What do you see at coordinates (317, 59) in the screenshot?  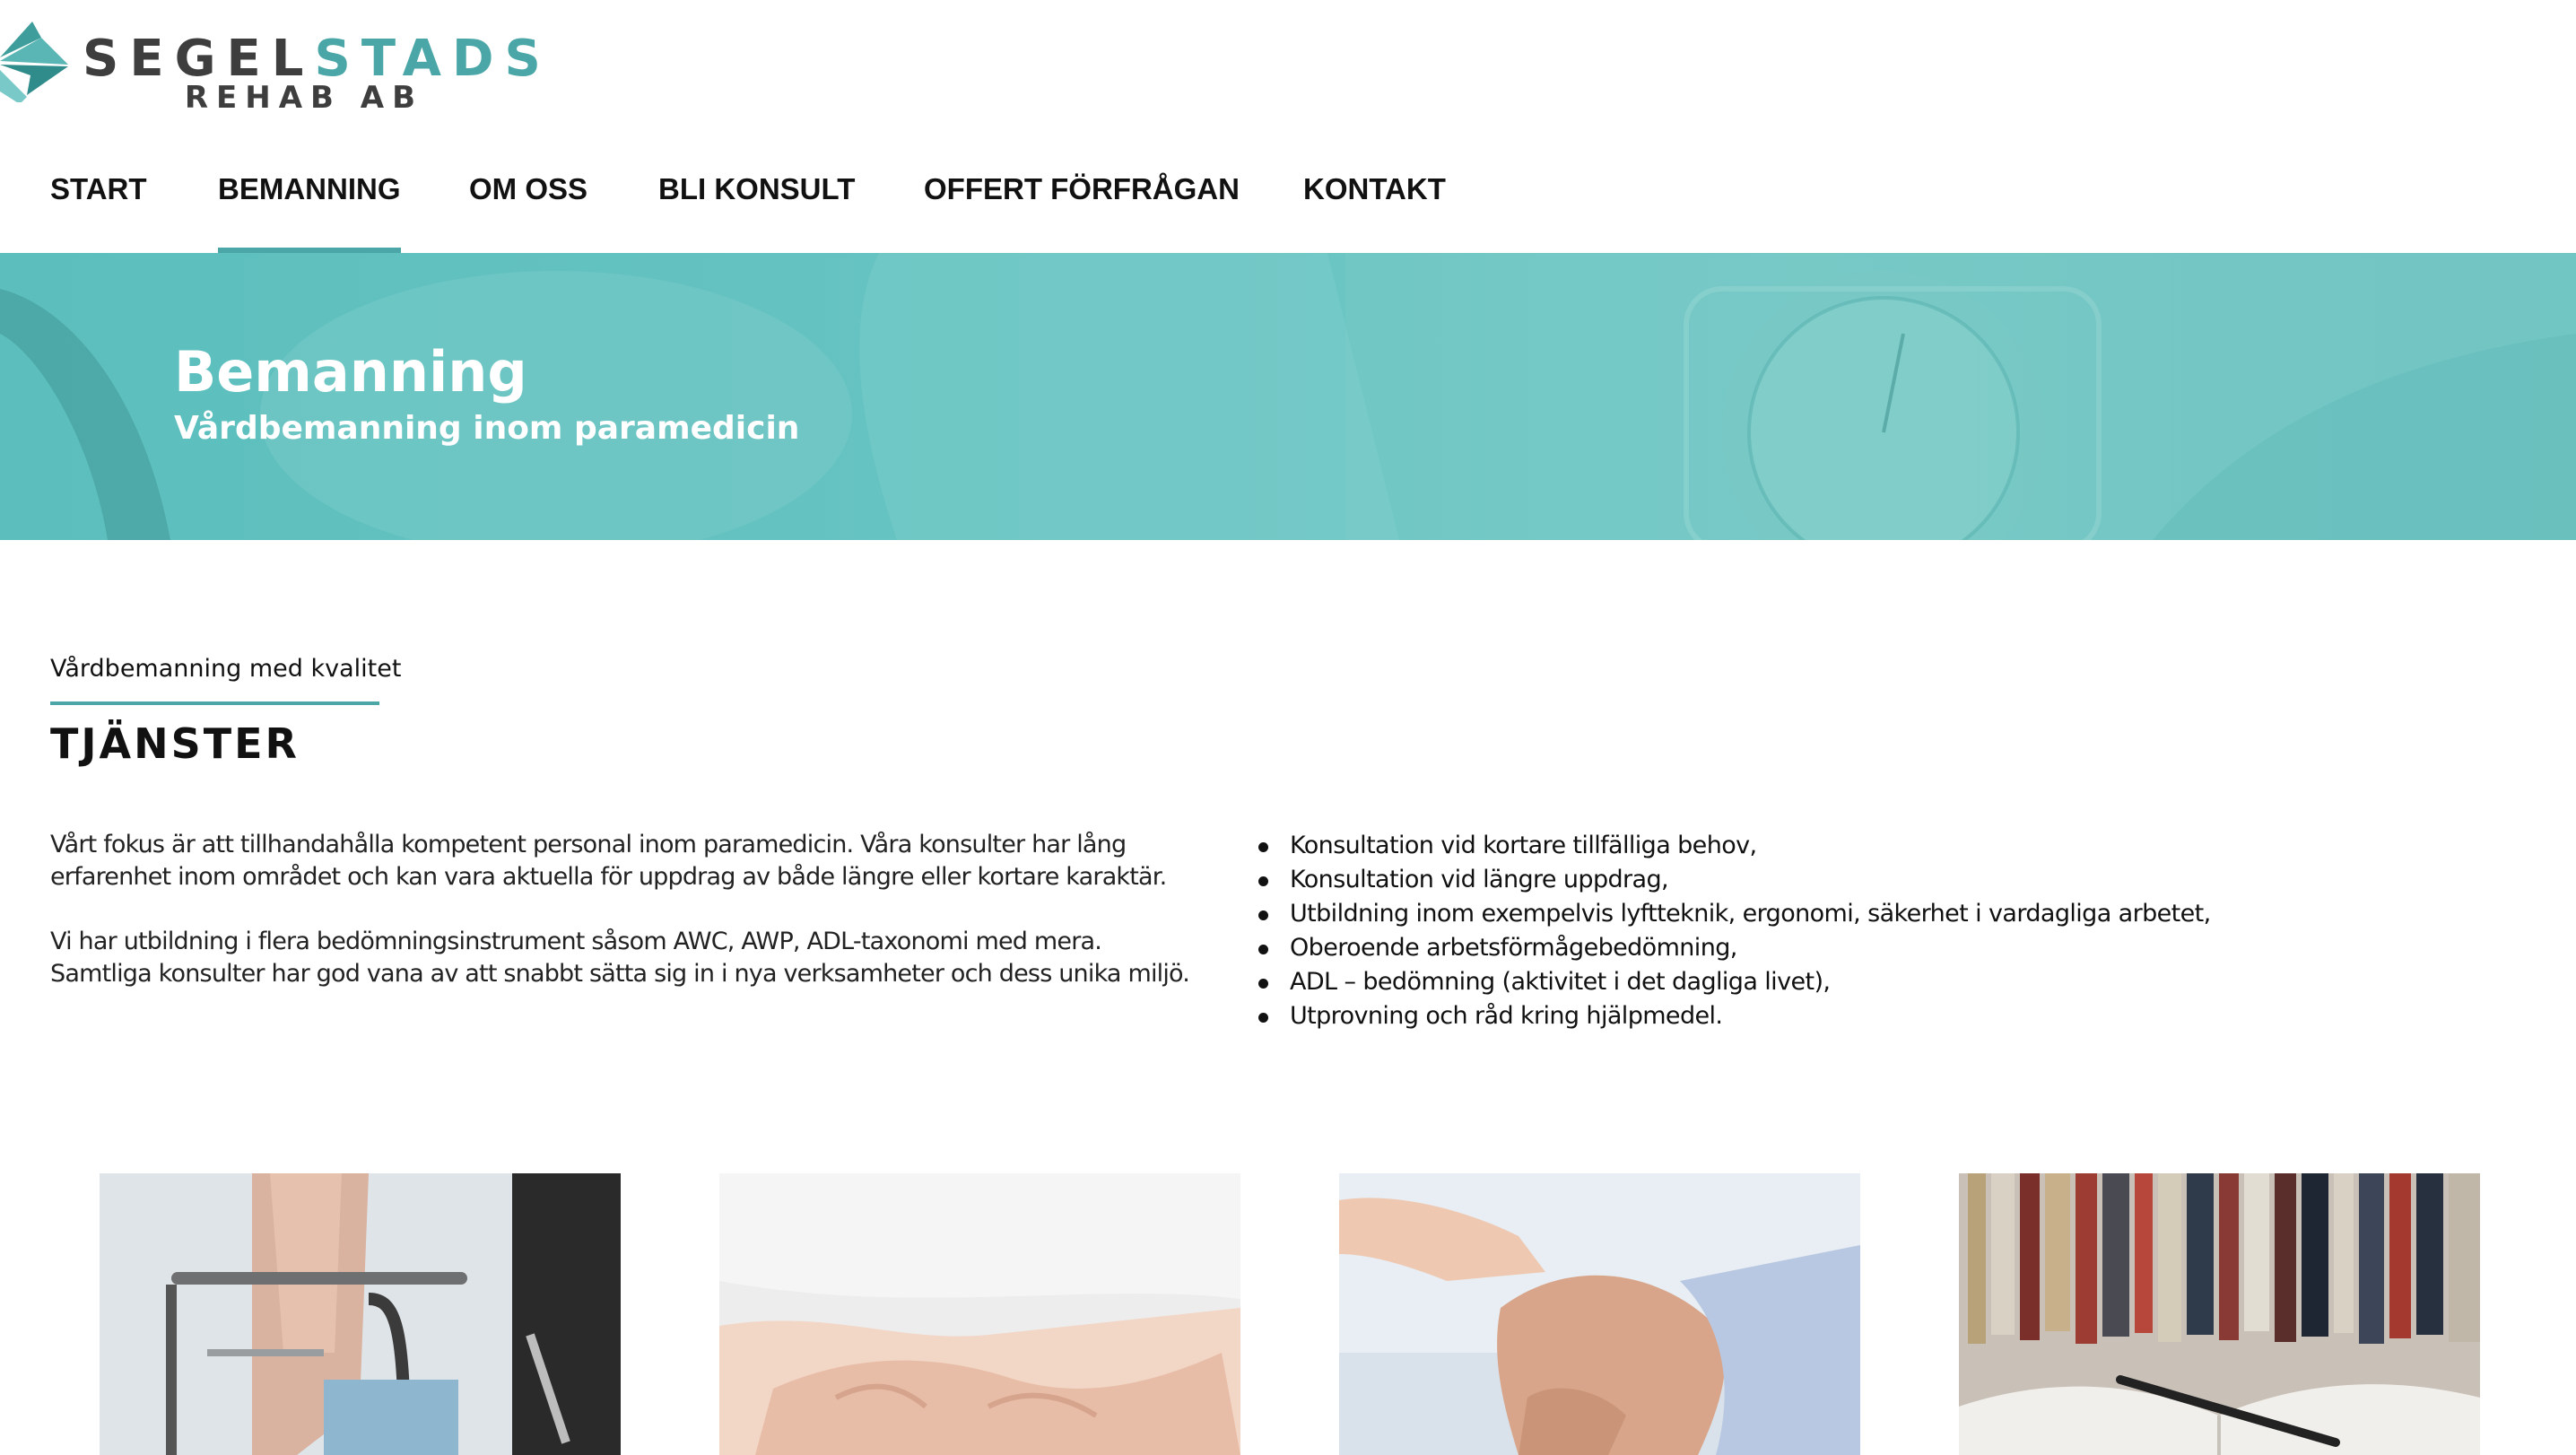 I see `logo-wordmark: SEGELSTADS` at bounding box center [317, 59].